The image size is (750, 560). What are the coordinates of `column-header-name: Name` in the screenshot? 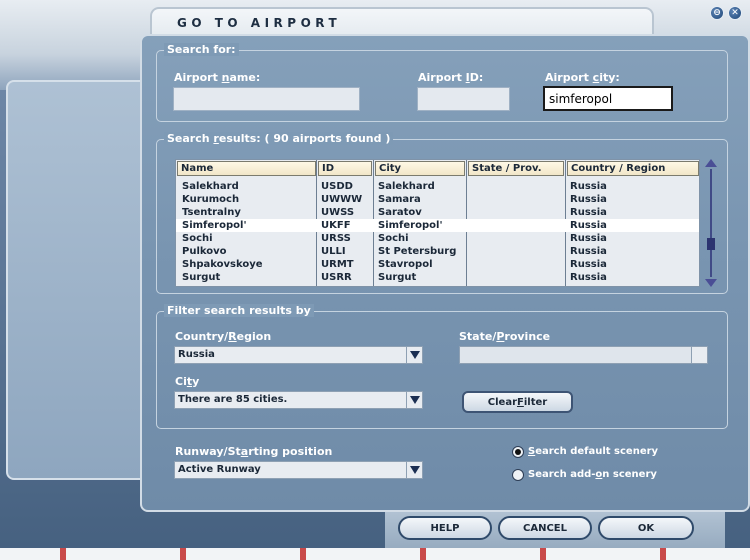 It's located at (246, 168).